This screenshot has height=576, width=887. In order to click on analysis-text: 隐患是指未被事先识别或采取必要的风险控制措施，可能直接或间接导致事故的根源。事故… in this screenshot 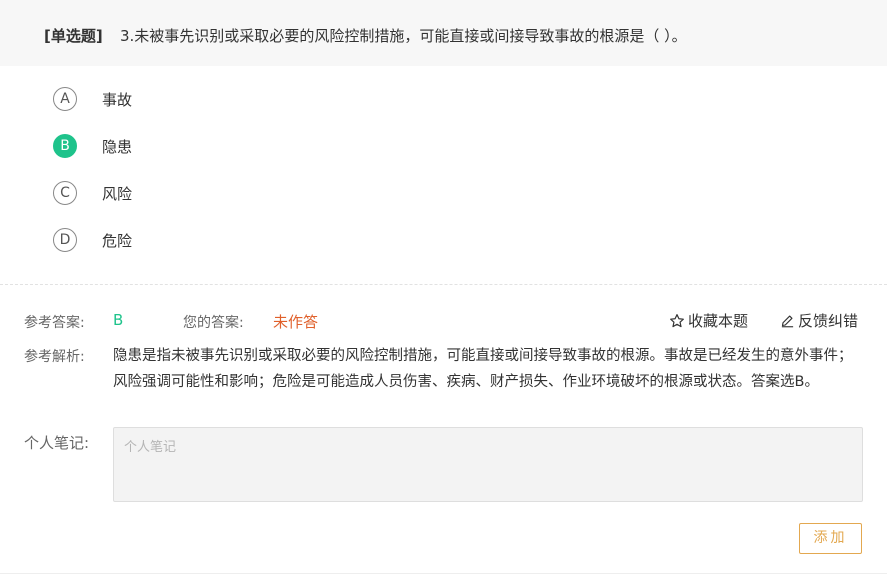, I will do `click(483, 369)`.